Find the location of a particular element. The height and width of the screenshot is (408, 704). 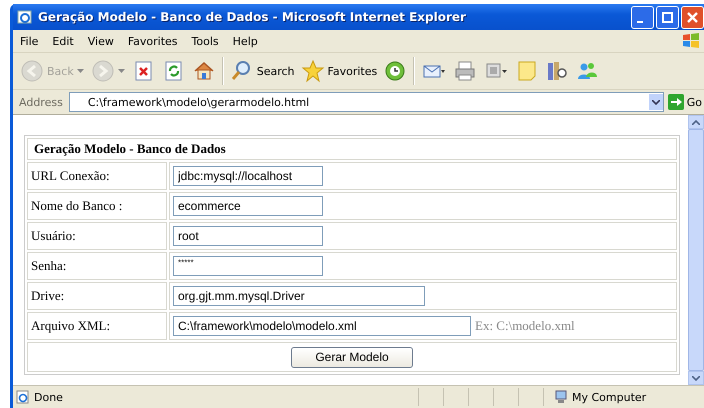

password-field: ***** is located at coordinates (248, 266).